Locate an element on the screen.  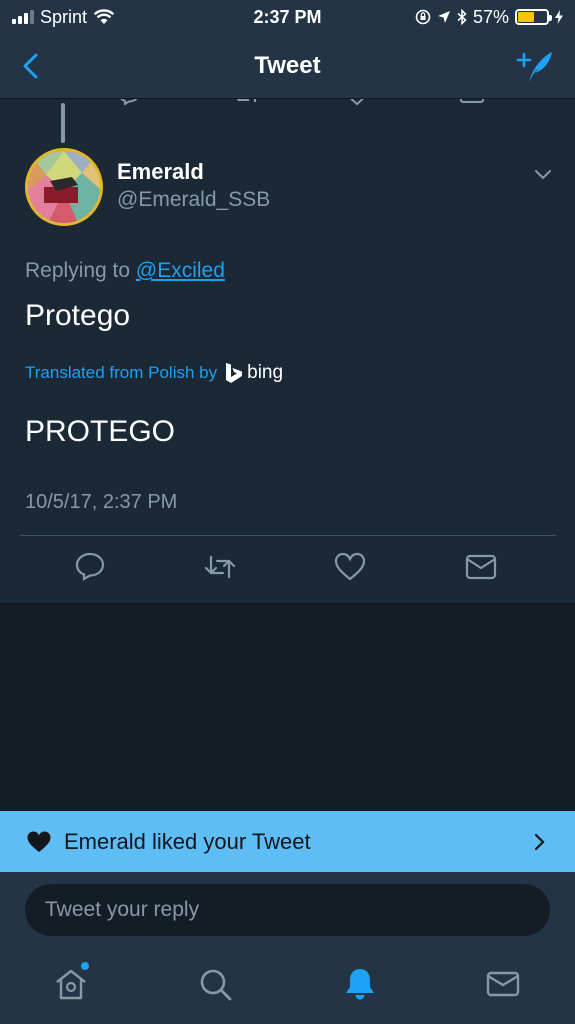
direct-message-icon is located at coordinates (481, 567).